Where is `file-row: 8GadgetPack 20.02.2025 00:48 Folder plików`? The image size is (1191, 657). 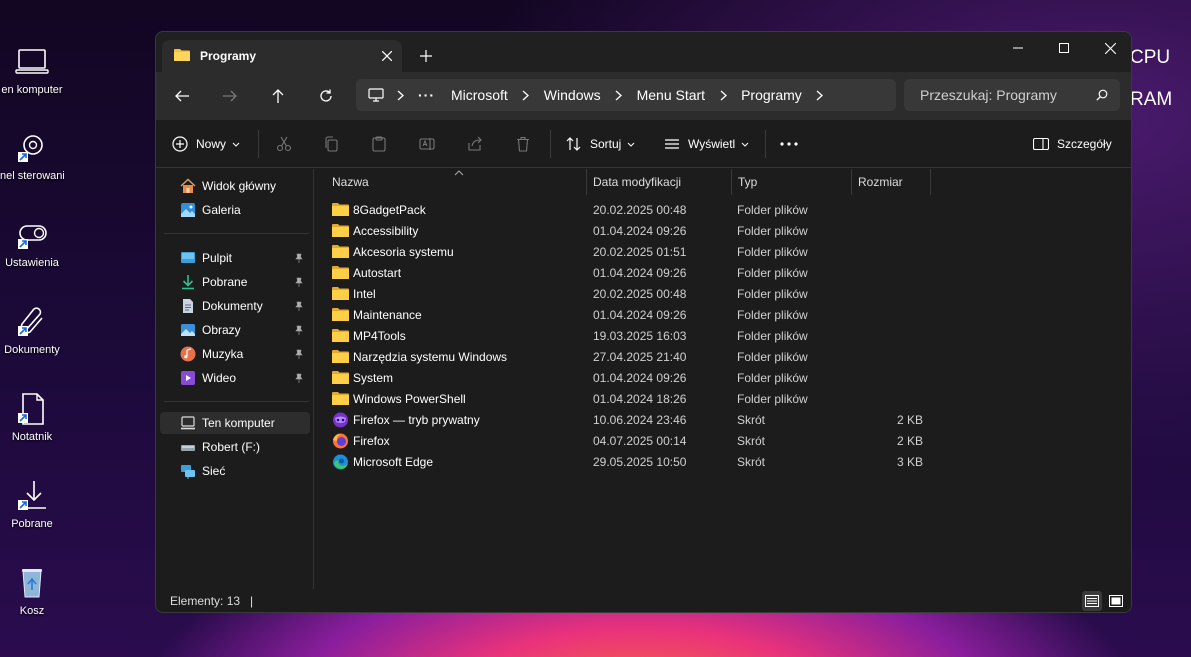 file-row: 8GadgetPack 20.02.2025 00:48 Folder plików is located at coordinates (632, 210).